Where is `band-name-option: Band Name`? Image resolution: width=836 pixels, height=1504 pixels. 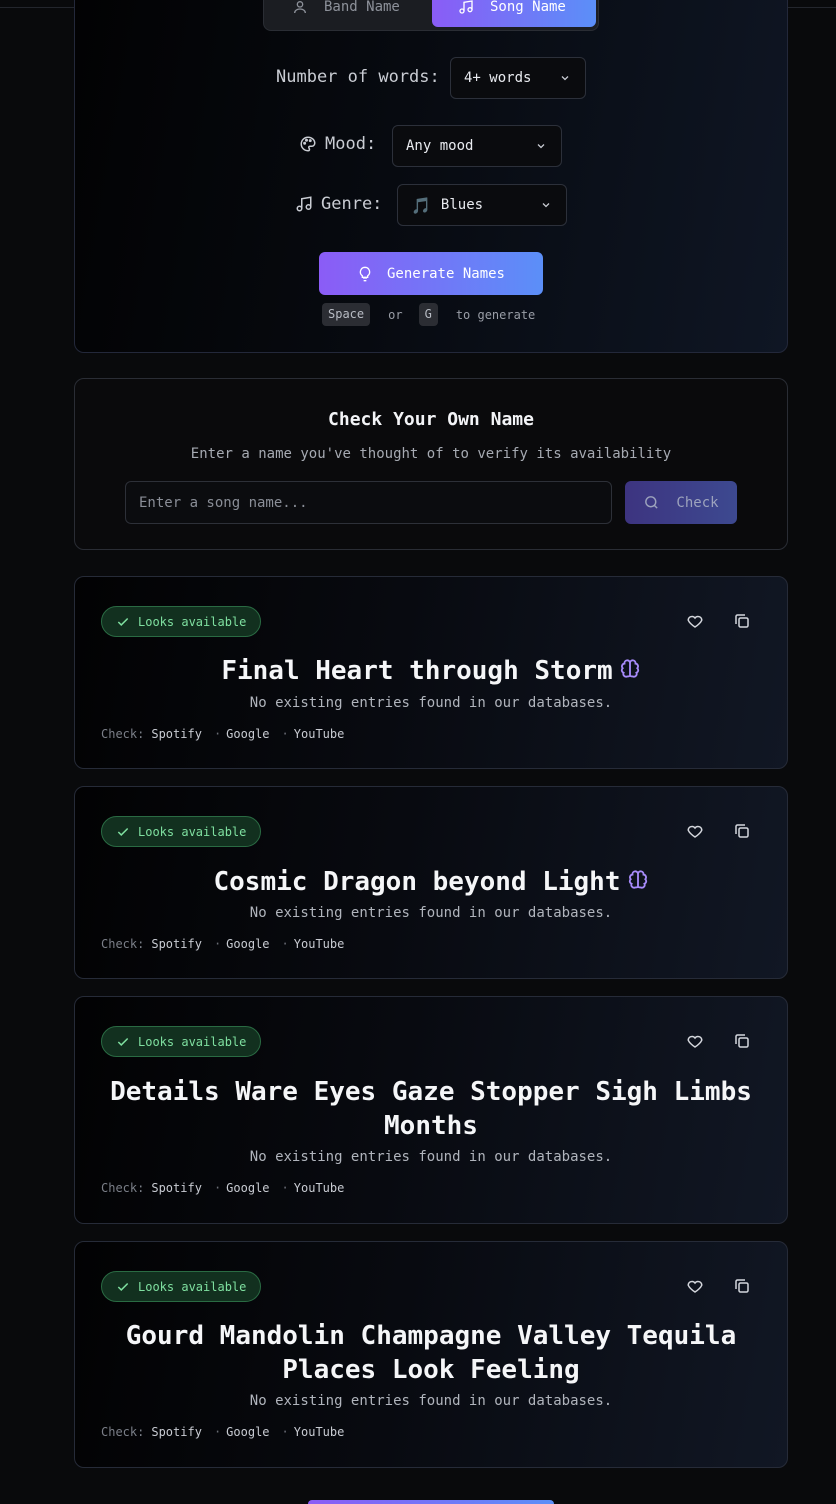
band-name-option: Band Name is located at coordinates (346, 13).